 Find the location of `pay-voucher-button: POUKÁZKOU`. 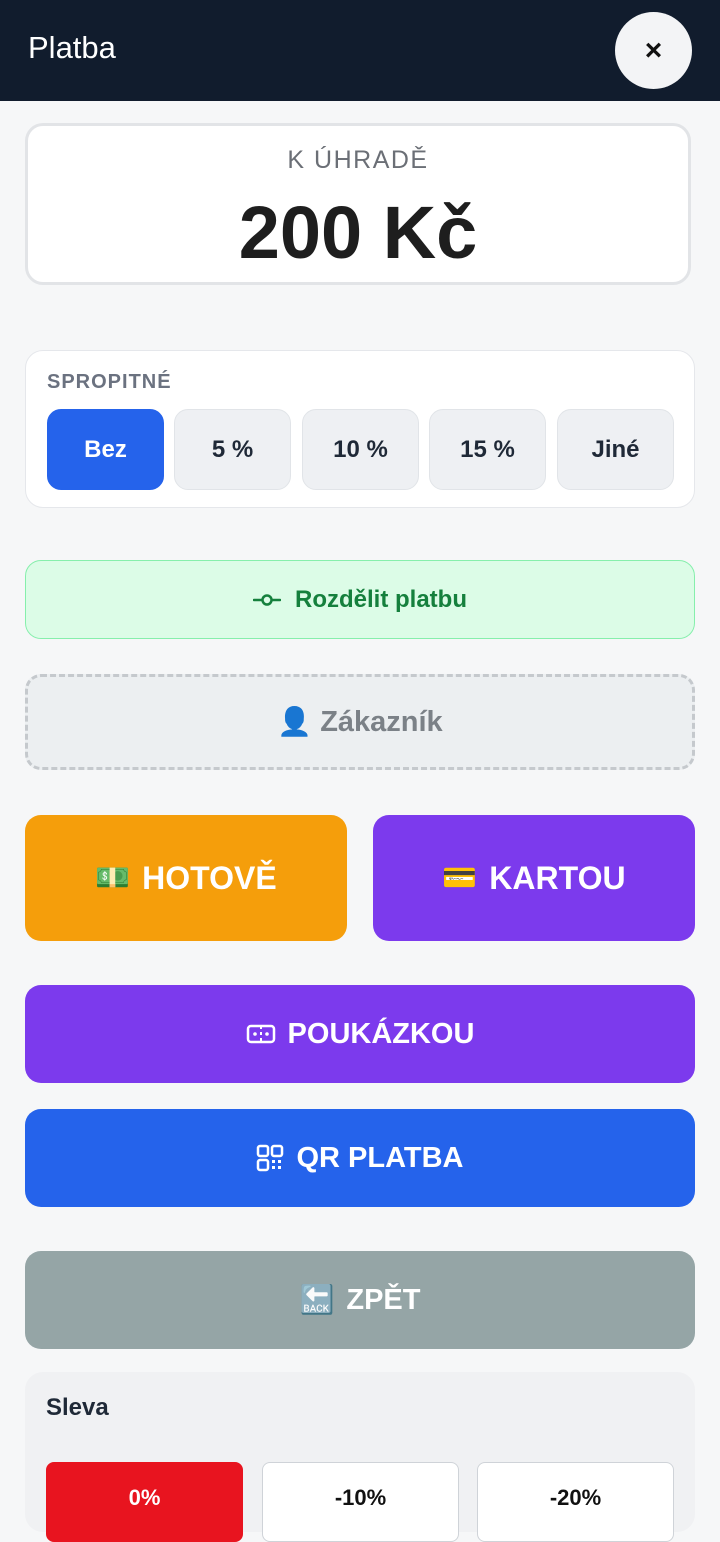

pay-voucher-button: POUKÁZKOU is located at coordinates (360, 1034).